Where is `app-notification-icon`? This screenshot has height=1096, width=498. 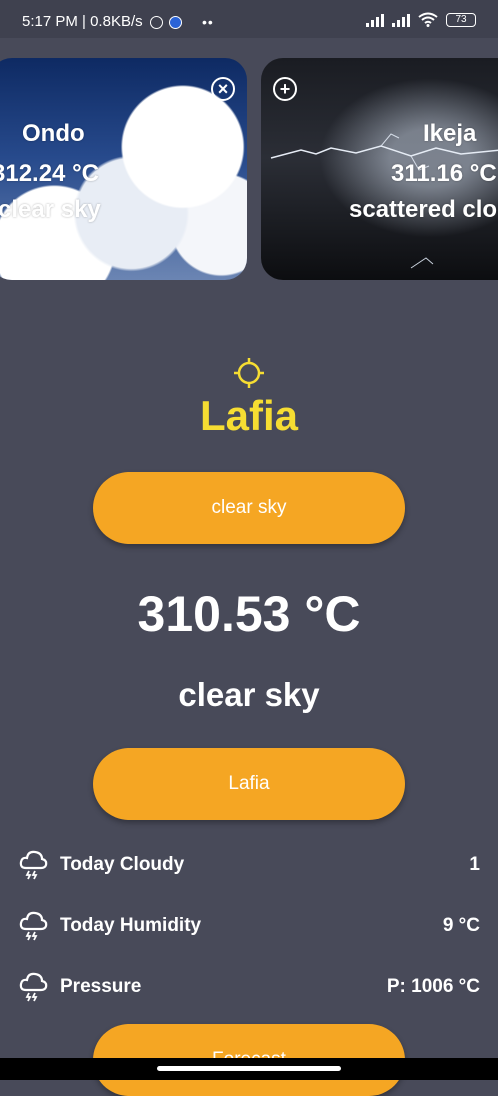
app-notification-icon is located at coordinates (175, 22).